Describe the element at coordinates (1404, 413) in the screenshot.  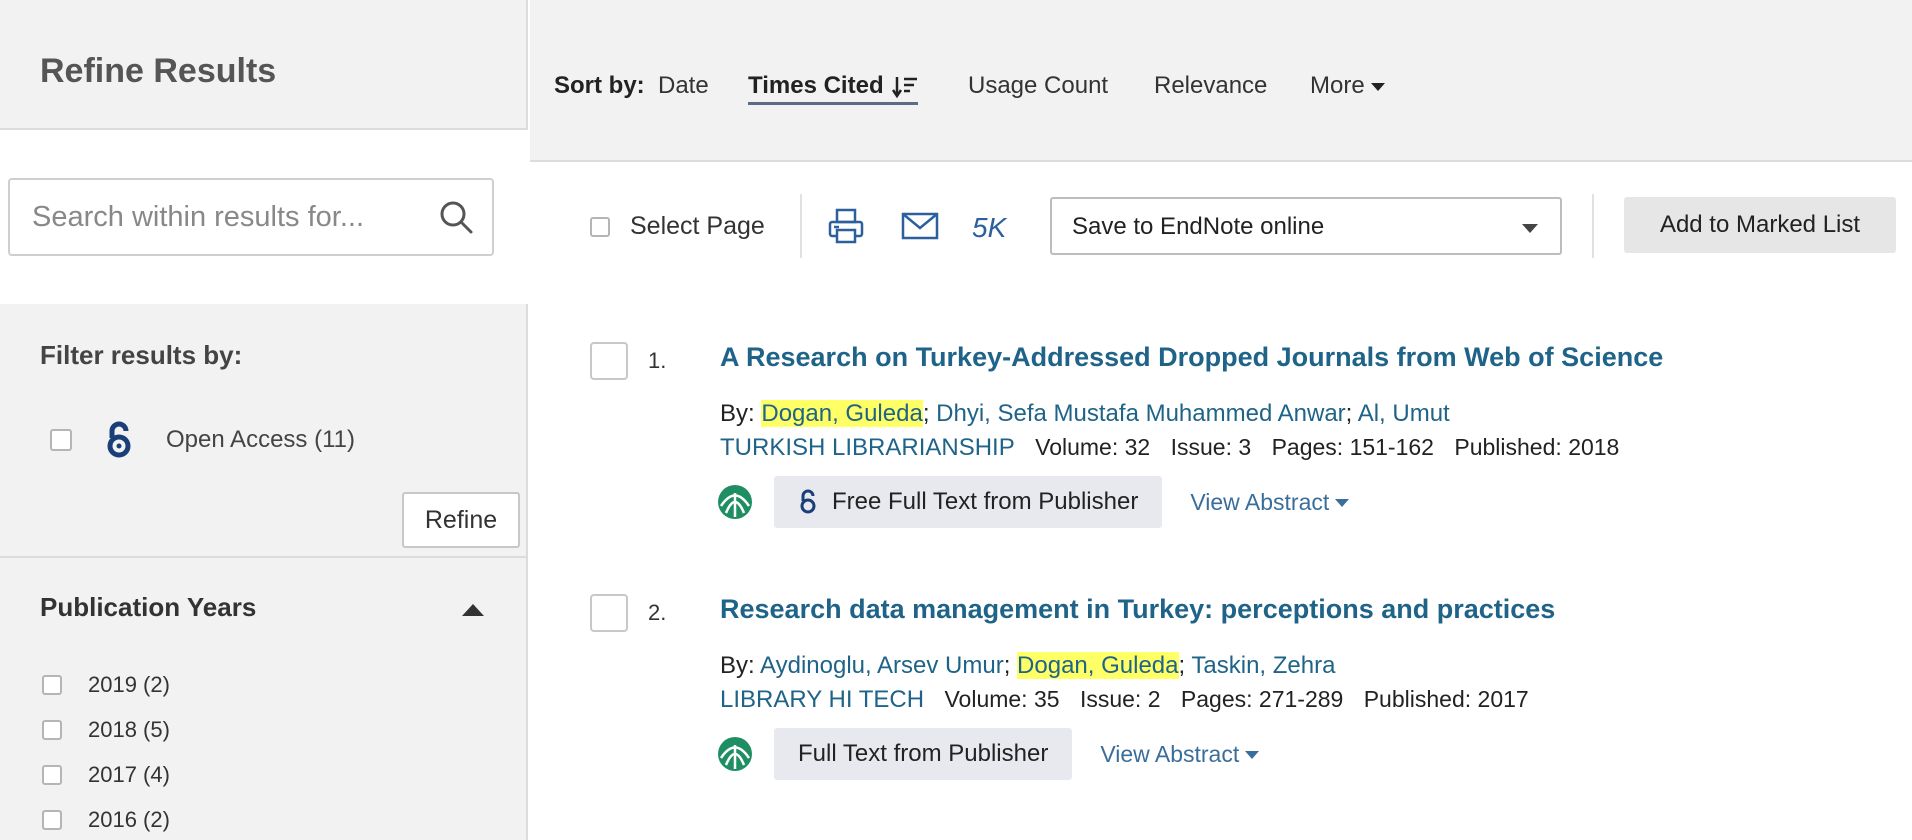
I see `author-link: Al, Umut` at that location.